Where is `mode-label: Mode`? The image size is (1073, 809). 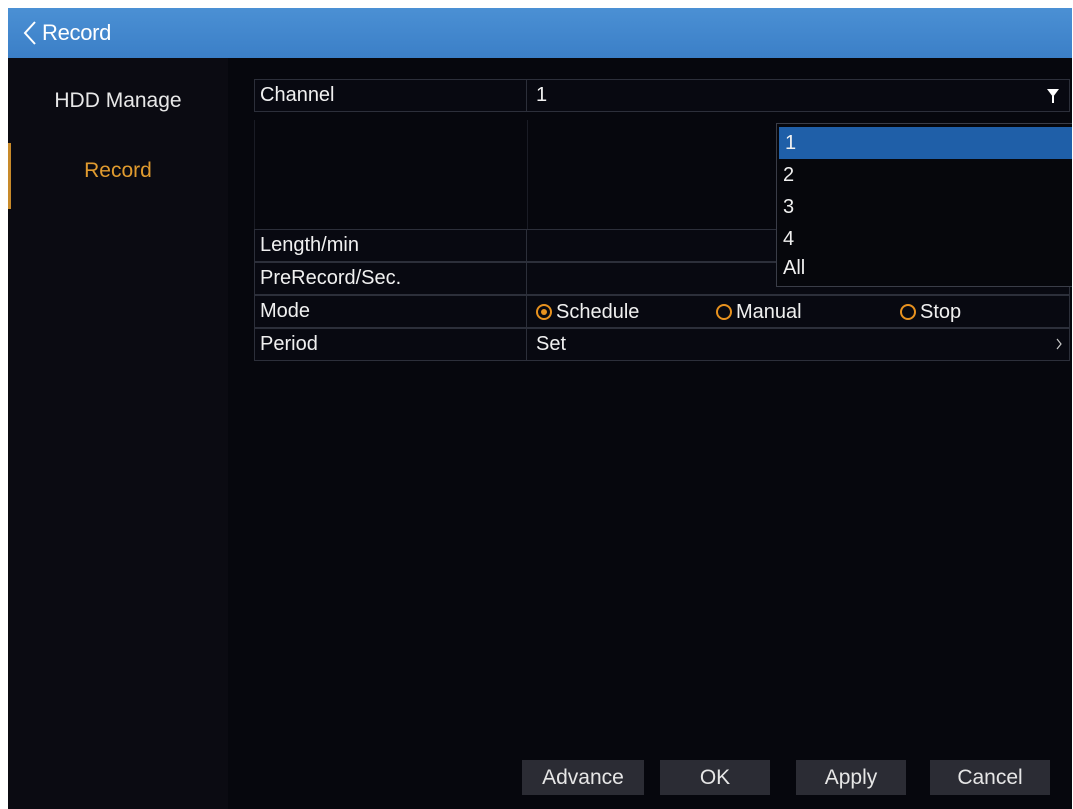
mode-label: Mode is located at coordinates (391, 311).